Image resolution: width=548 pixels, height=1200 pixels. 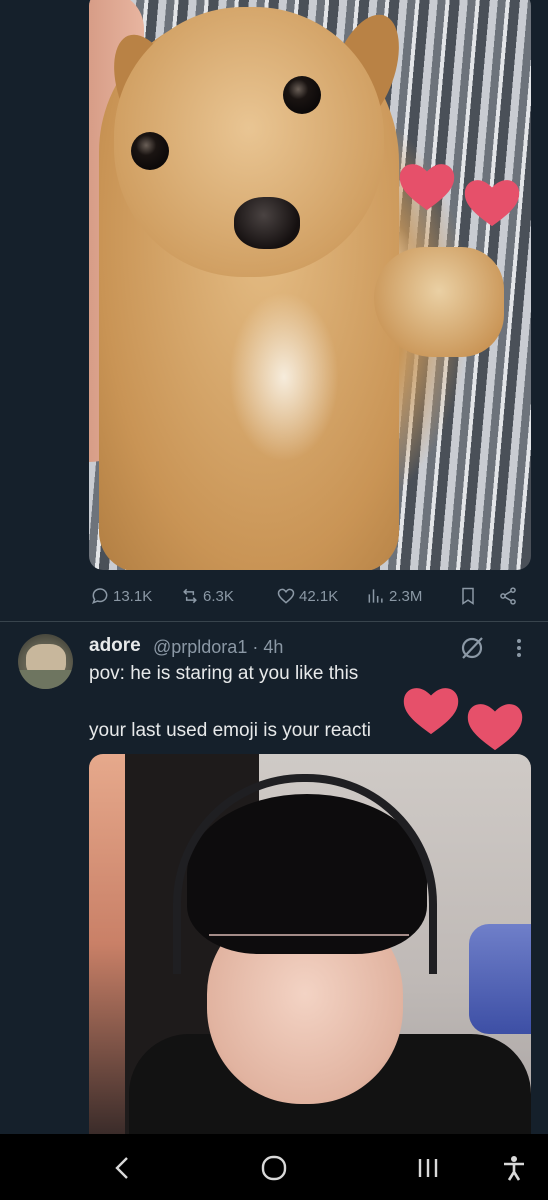 What do you see at coordinates (284, 377) in the screenshot?
I see `puppy-chest` at bounding box center [284, 377].